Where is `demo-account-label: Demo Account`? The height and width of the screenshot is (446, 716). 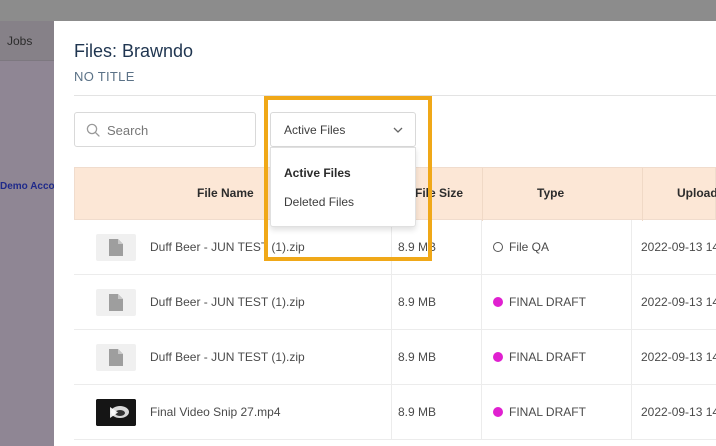
demo-account-label: Demo Account is located at coordinates (27, 186).